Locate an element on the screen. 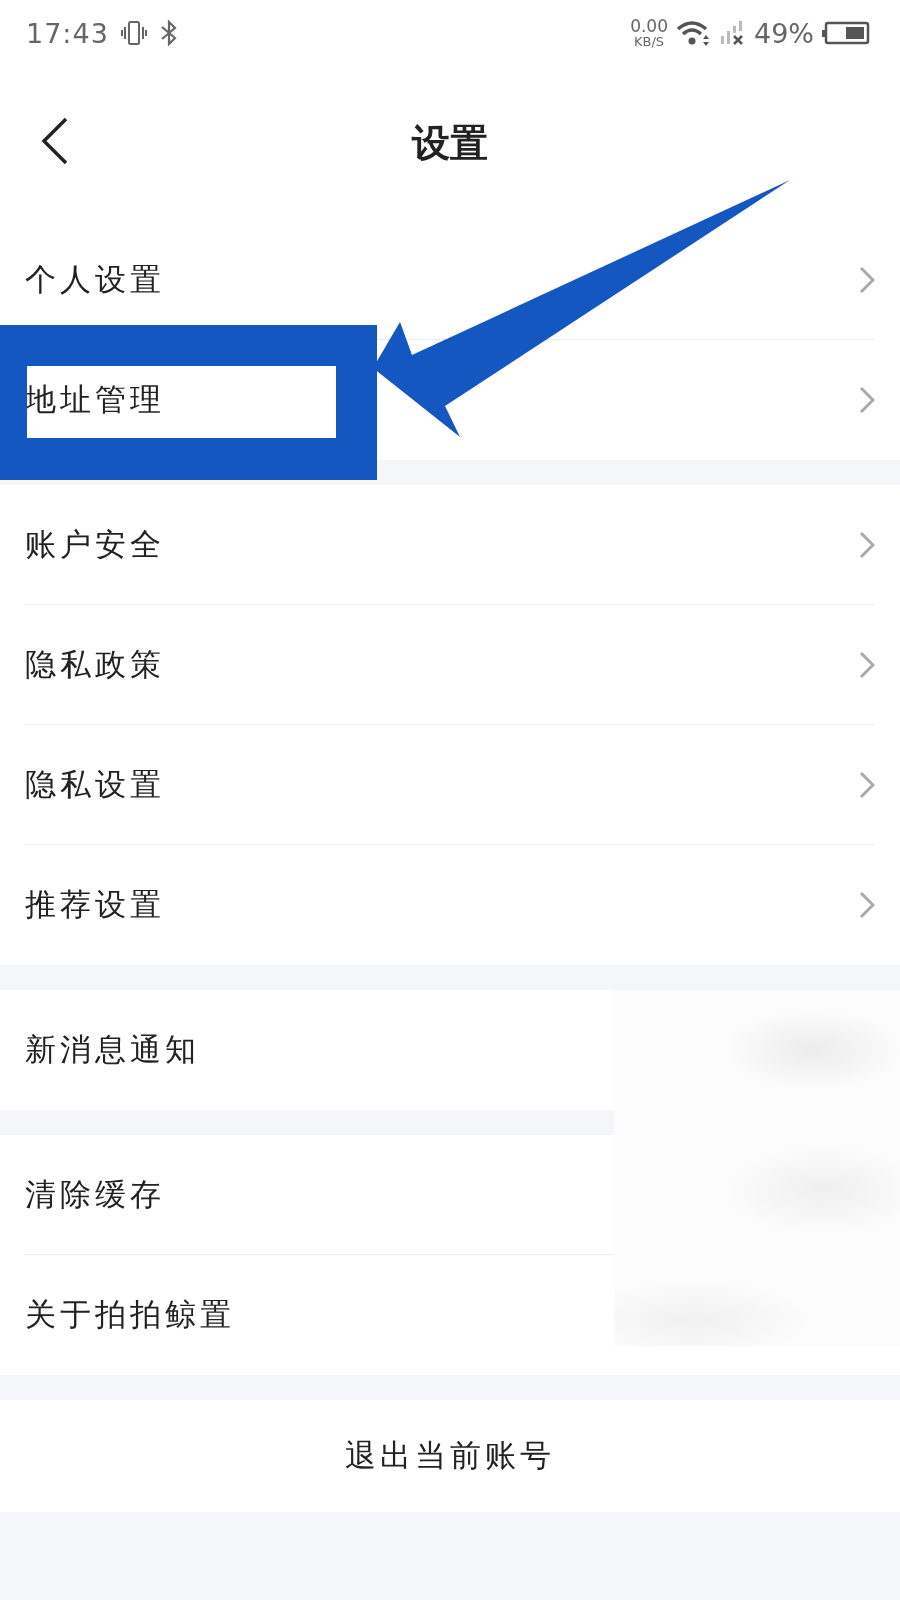  row-label: 关于拍拍鲸置 is located at coordinates (130, 1314).